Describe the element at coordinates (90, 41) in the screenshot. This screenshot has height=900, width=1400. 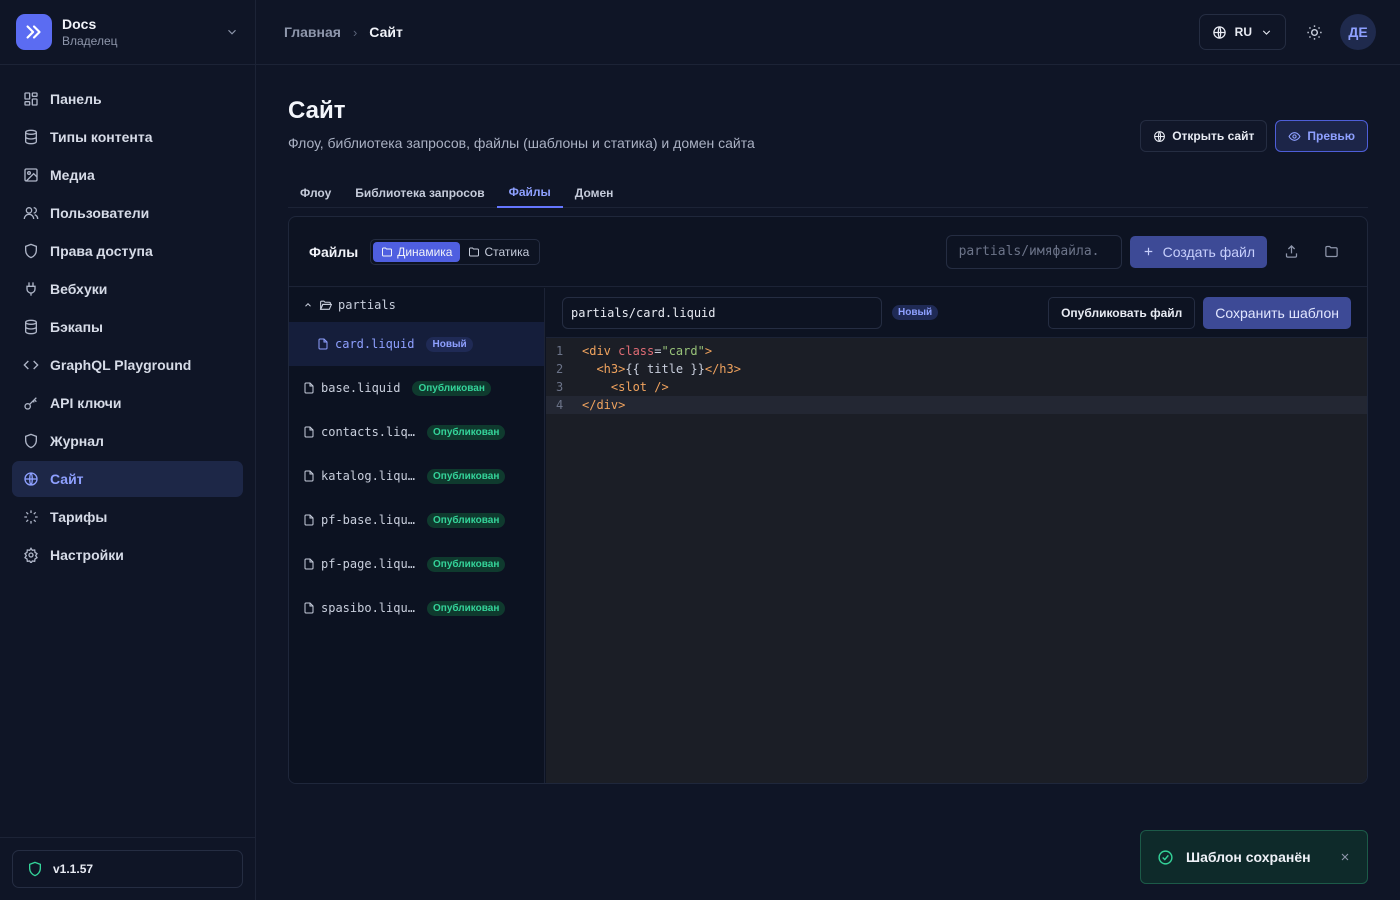
I see `workspace-role: Владелец` at that location.